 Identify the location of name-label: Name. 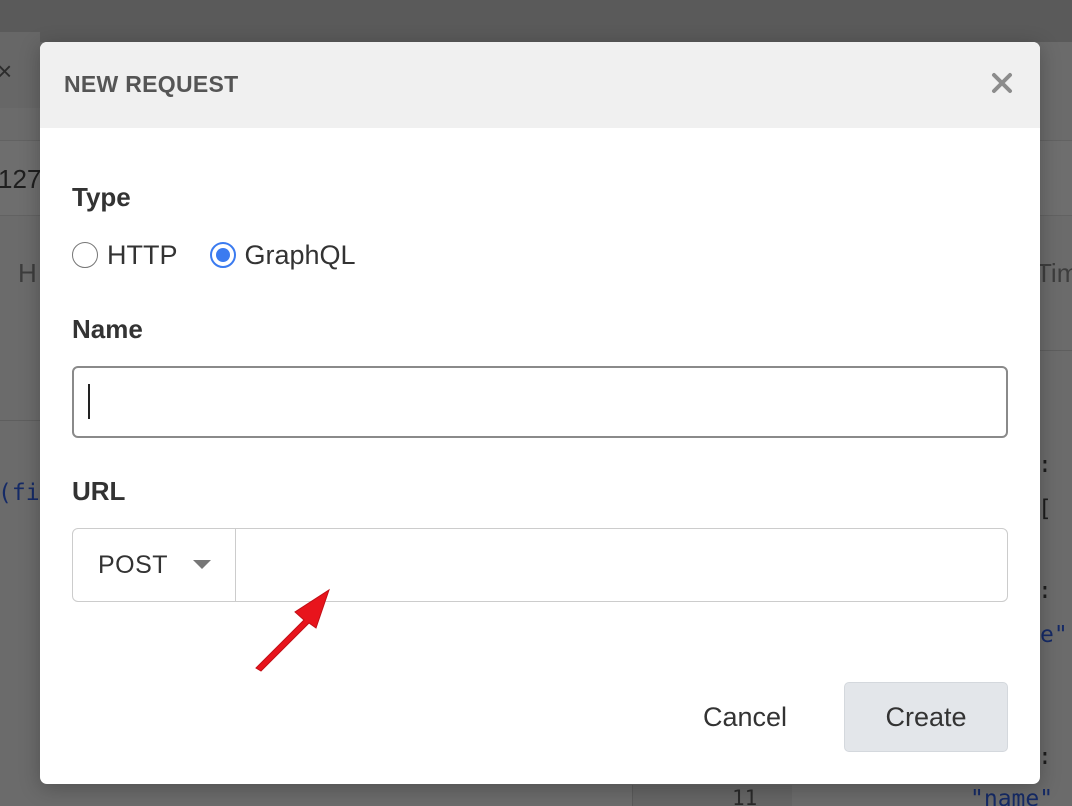
(107, 329).